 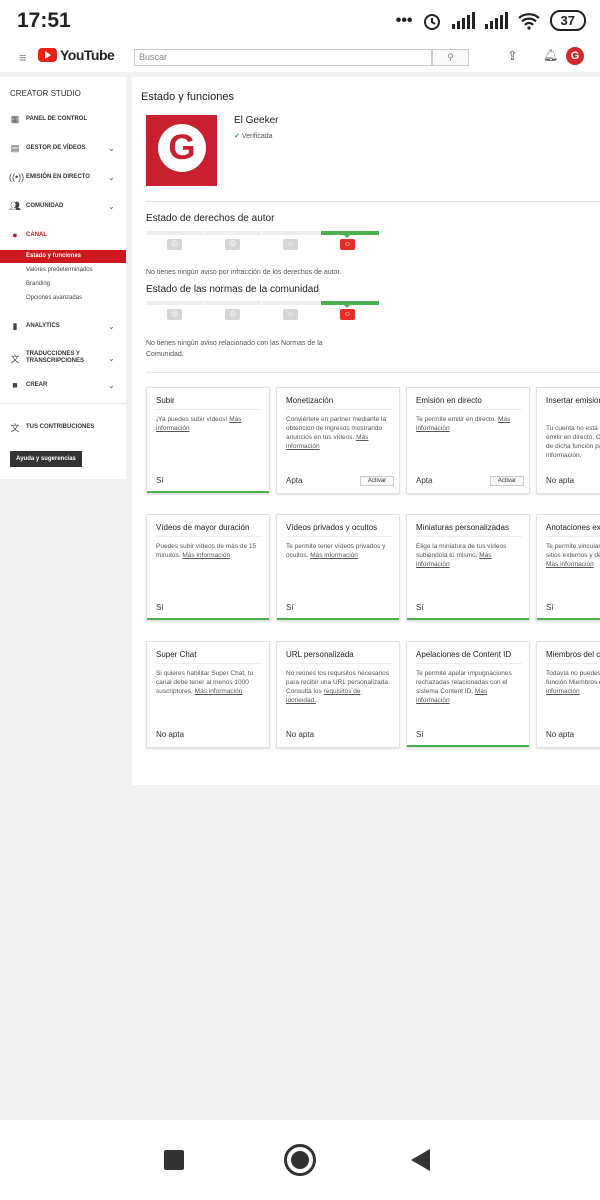 What do you see at coordinates (46, 459) in the screenshot?
I see `help-feedback-button: Ayuda y sugerencias` at bounding box center [46, 459].